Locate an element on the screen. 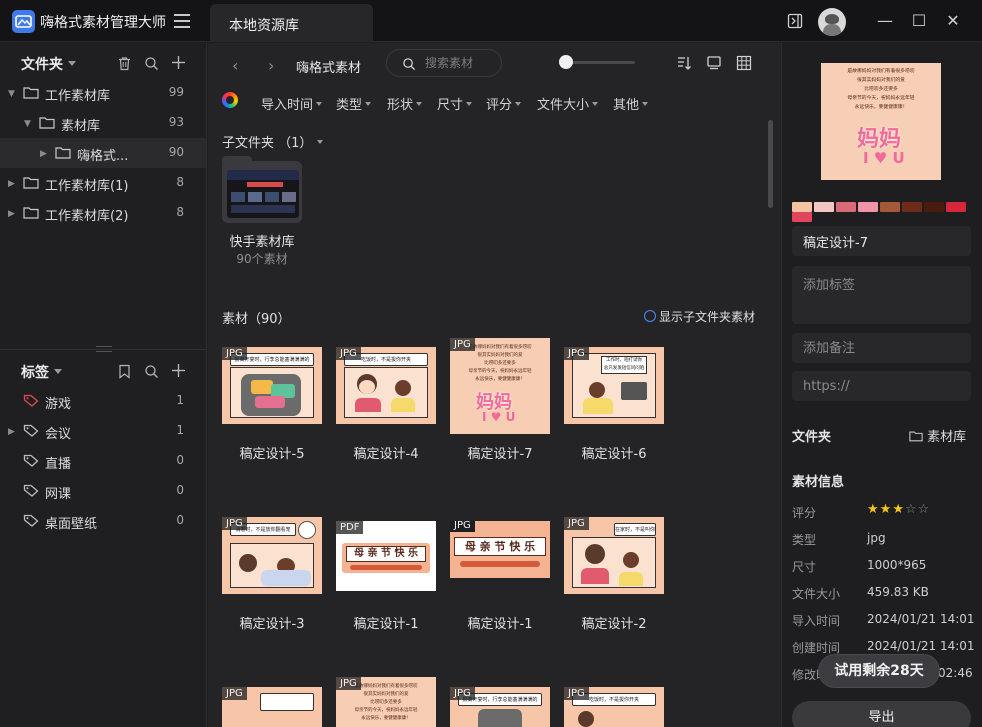  tab-local-library: 本地资源库 is located at coordinates (291, 23).